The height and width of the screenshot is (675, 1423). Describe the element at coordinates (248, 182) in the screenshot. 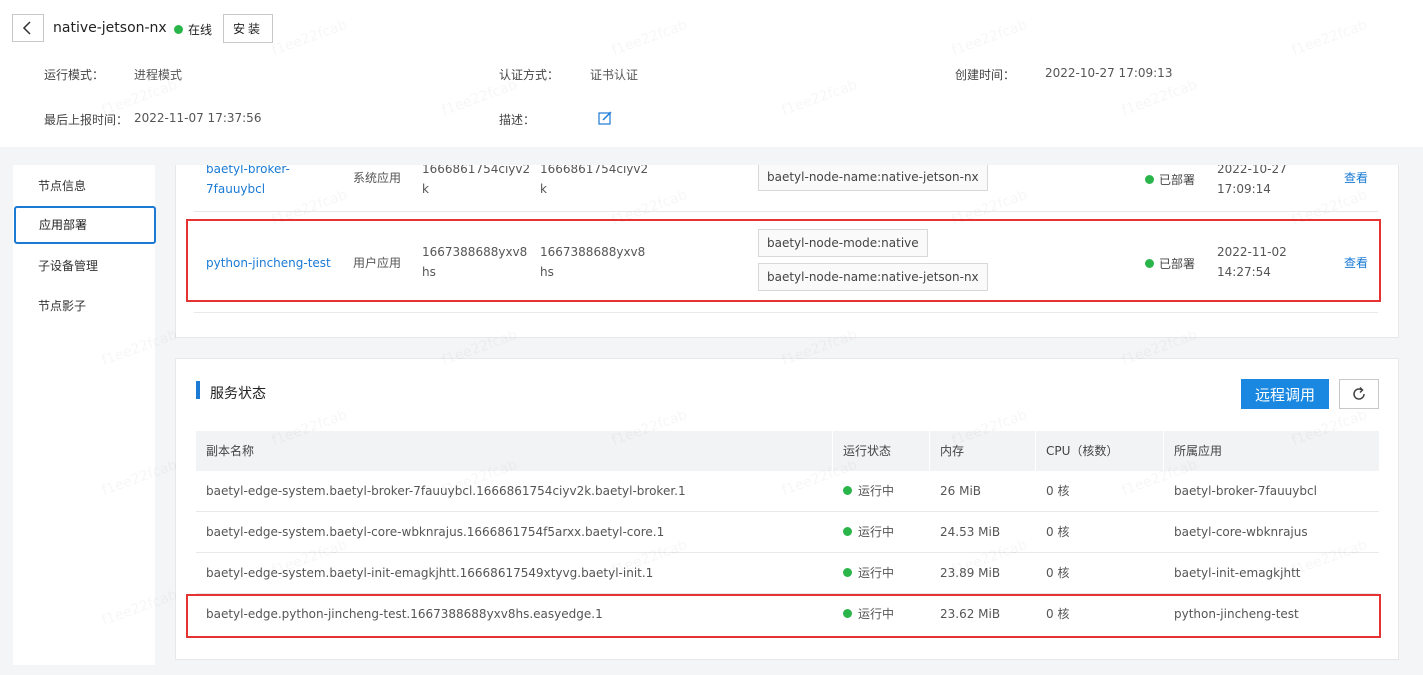

I see `app-name-link: baetyl-broker- 7fauuybcl` at that location.